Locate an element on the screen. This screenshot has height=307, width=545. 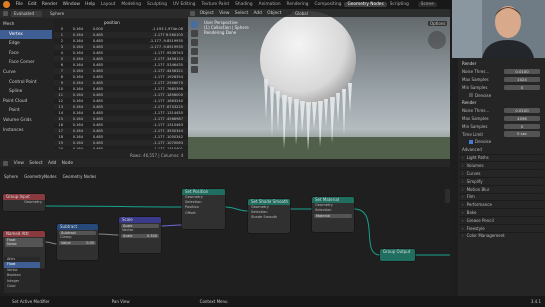
group-input-socket: Geometry is located at coordinates (24, 202).